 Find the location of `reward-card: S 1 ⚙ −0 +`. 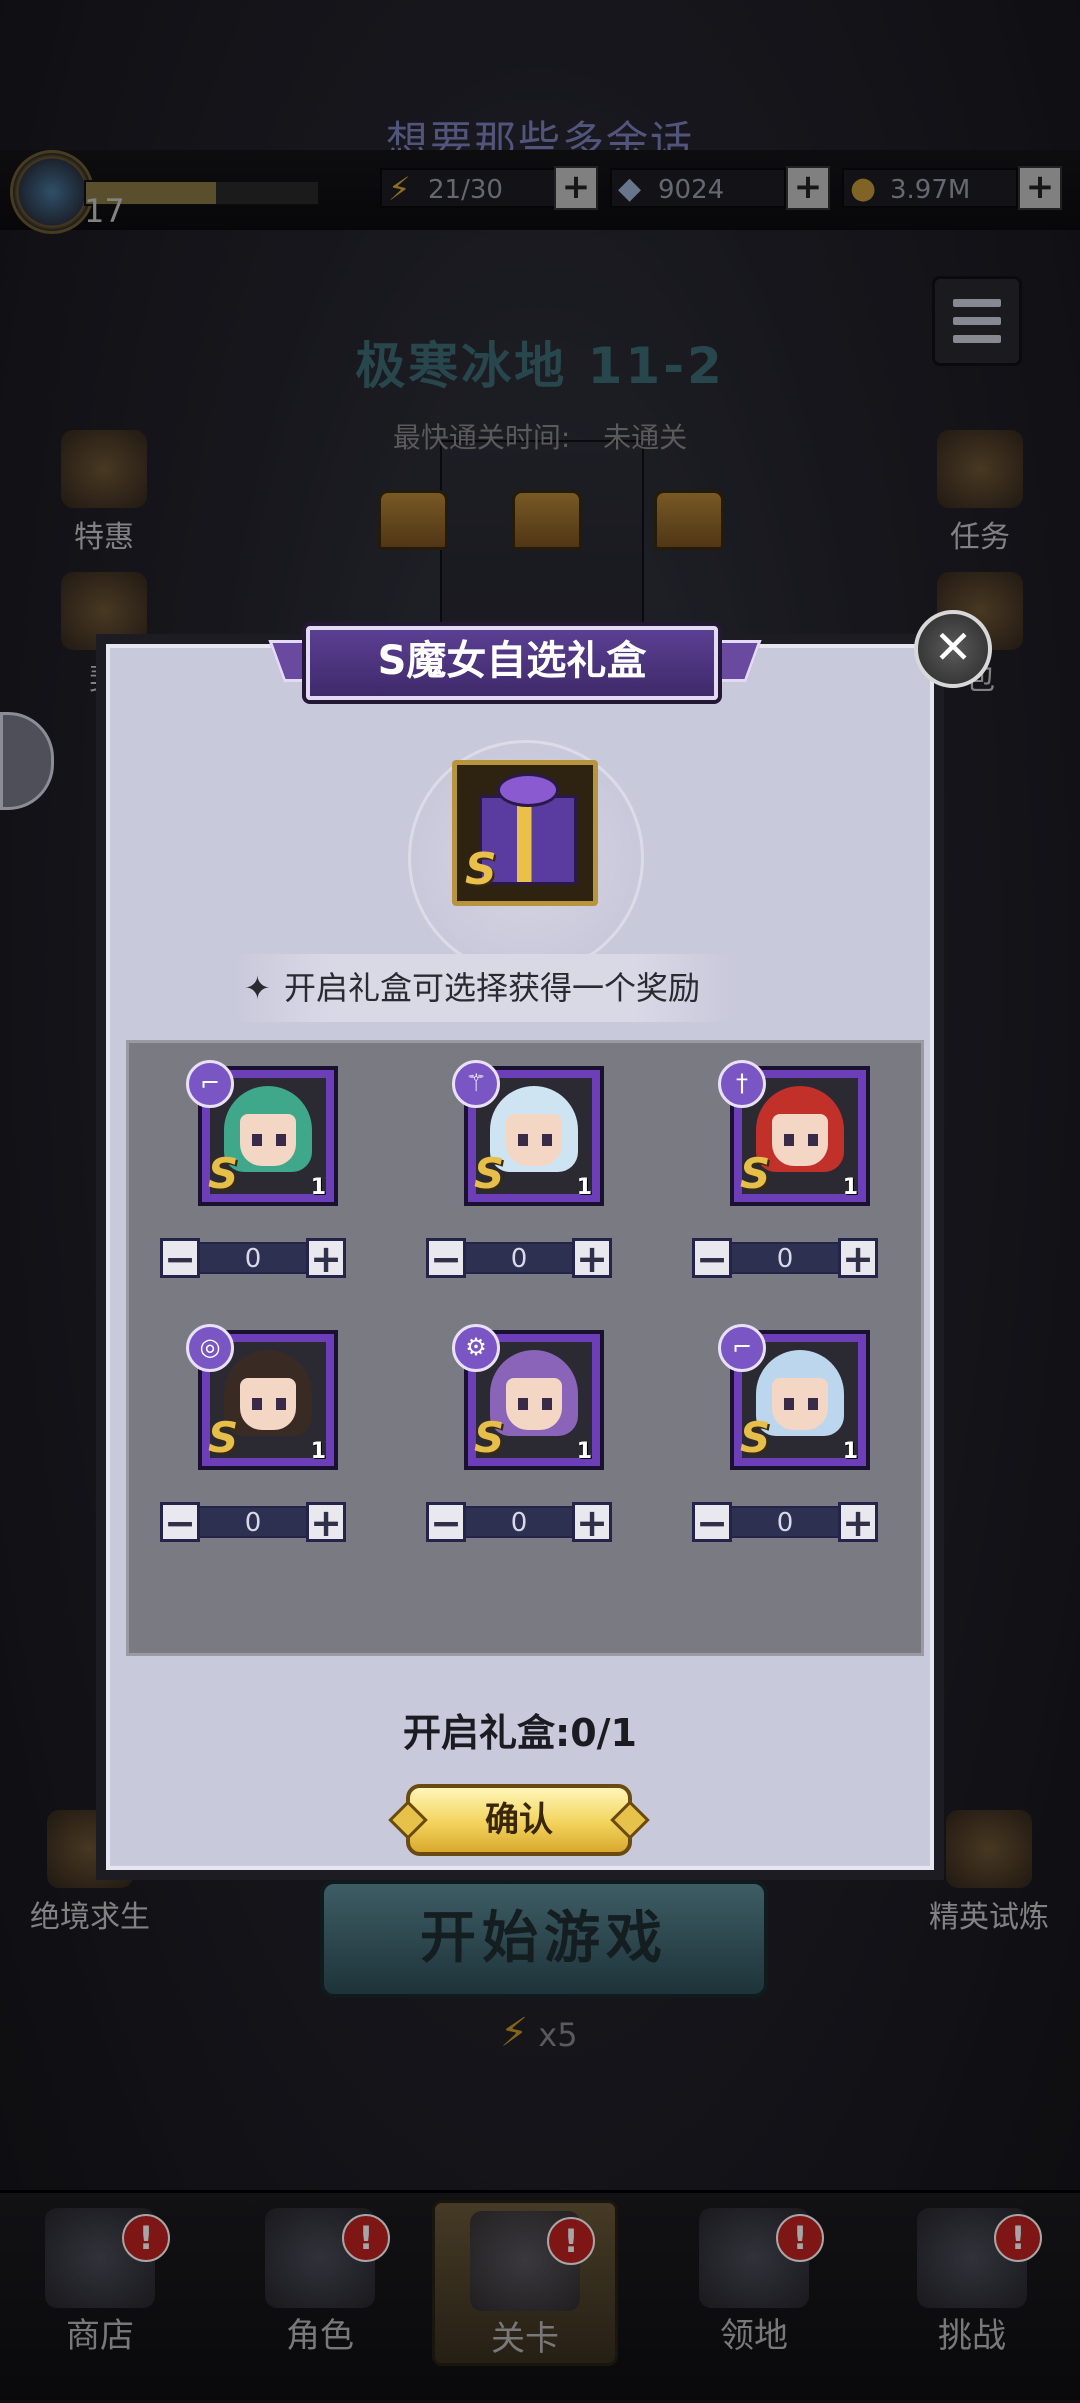

reward-card: S 1 ⚙ −0 + is located at coordinates (526, 1442).